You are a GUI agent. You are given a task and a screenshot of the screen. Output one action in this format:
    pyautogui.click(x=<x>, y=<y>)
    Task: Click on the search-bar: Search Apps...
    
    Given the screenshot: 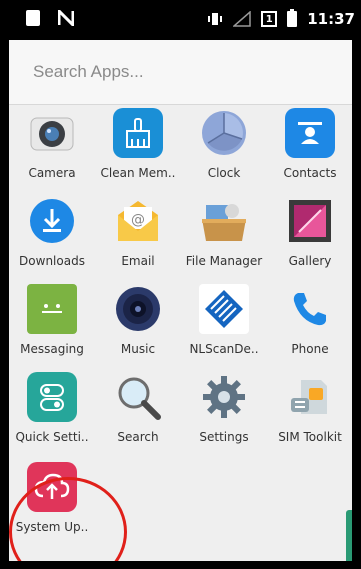 What is the action you would take?
    pyautogui.click(x=180, y=72)
    